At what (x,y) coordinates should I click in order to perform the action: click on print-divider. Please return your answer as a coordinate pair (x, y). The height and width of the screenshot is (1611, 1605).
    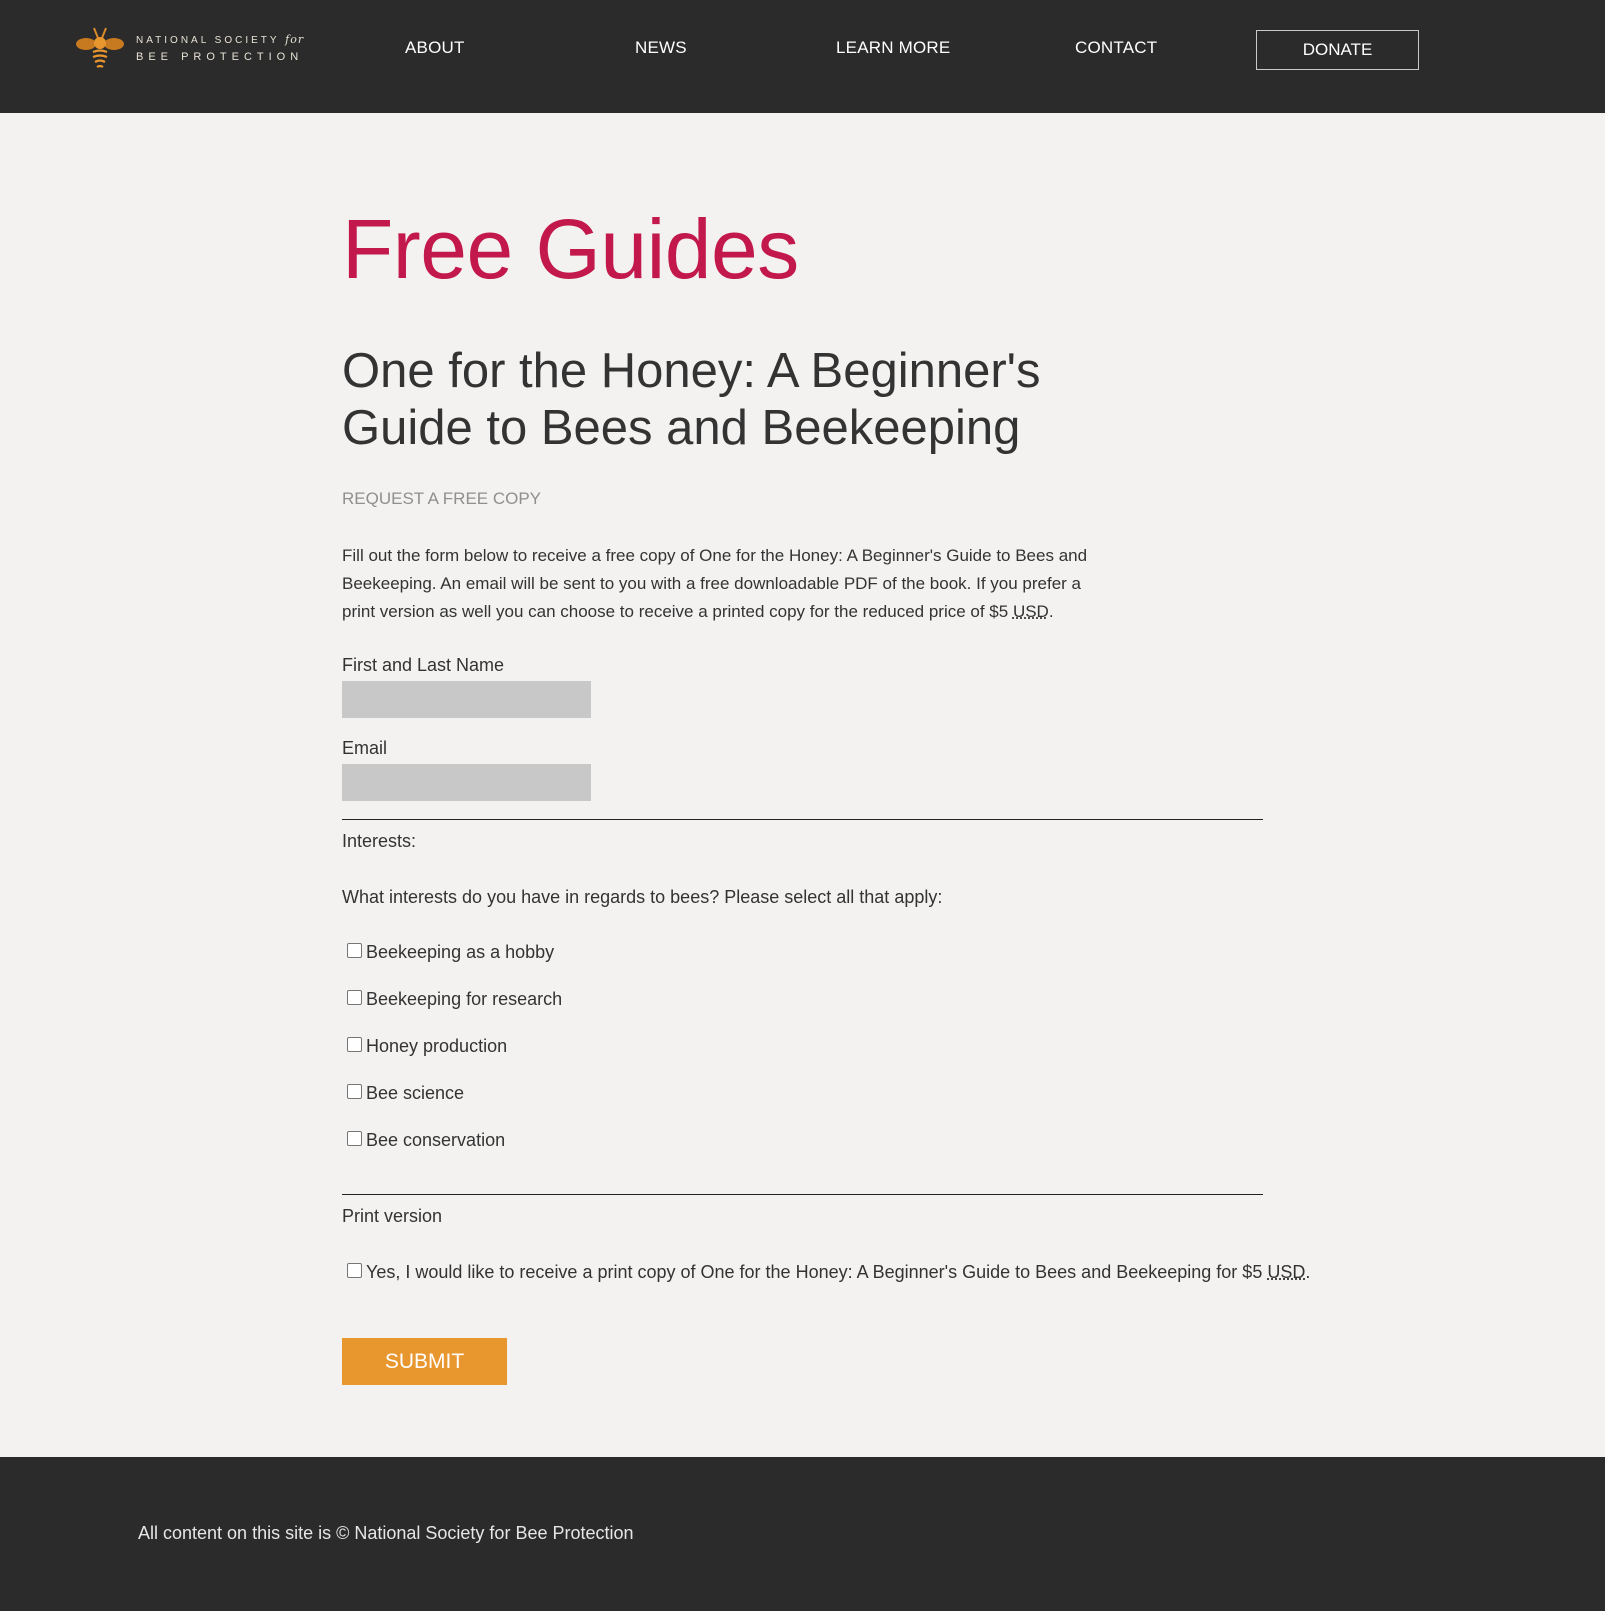
    Looking at the image, I should click on (802, 1194).